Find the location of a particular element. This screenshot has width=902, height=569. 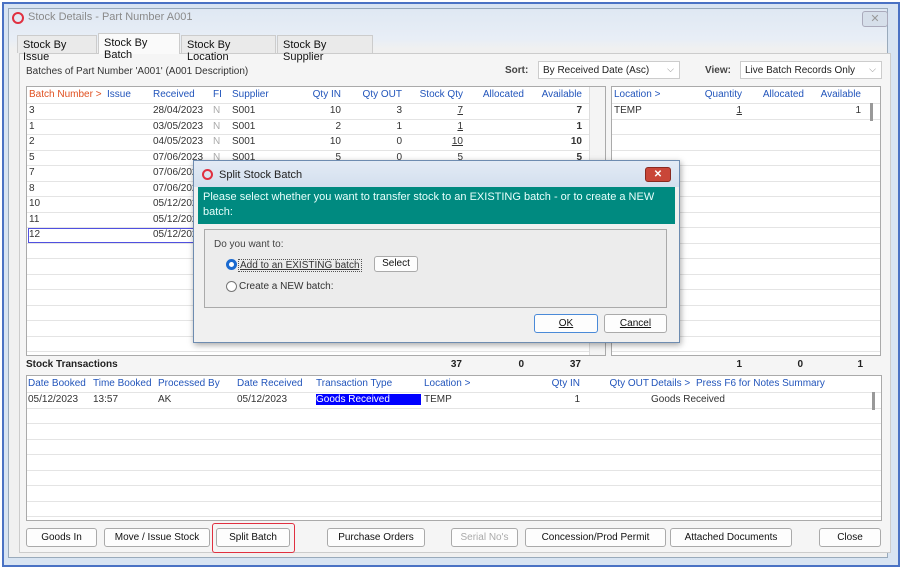

table-row: 3 28/04/2023 N S001 10 3 7 7 is located at coordinates (316, 112).